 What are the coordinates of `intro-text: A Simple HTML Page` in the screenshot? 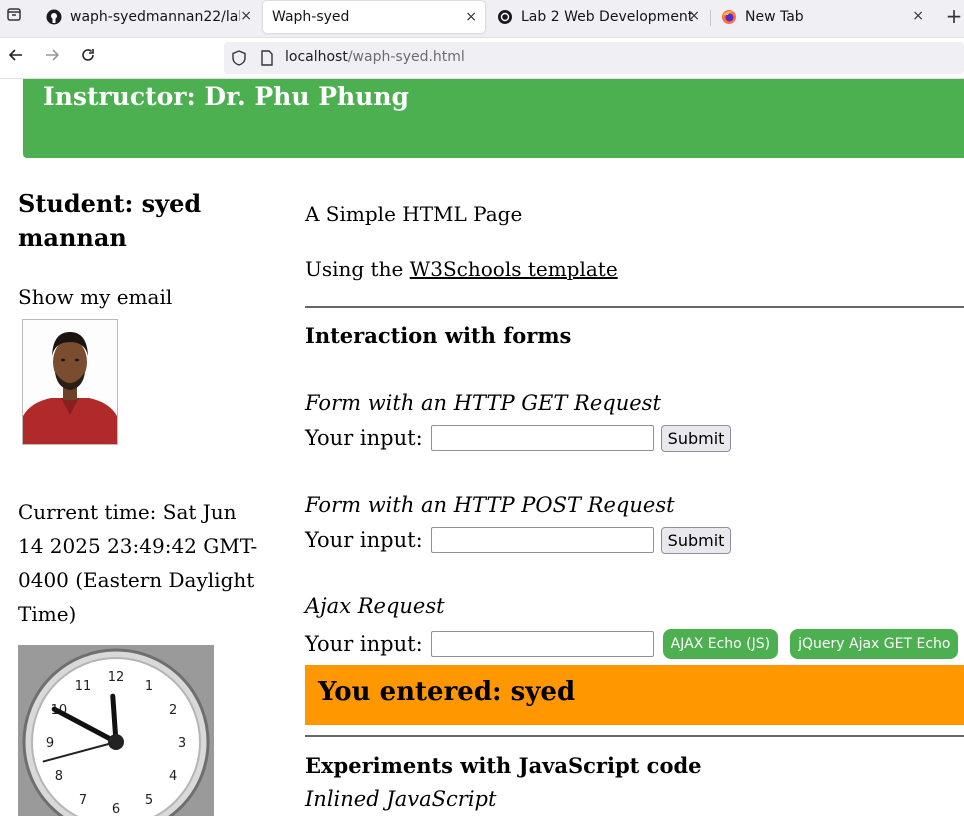 It's located at (414, 214).